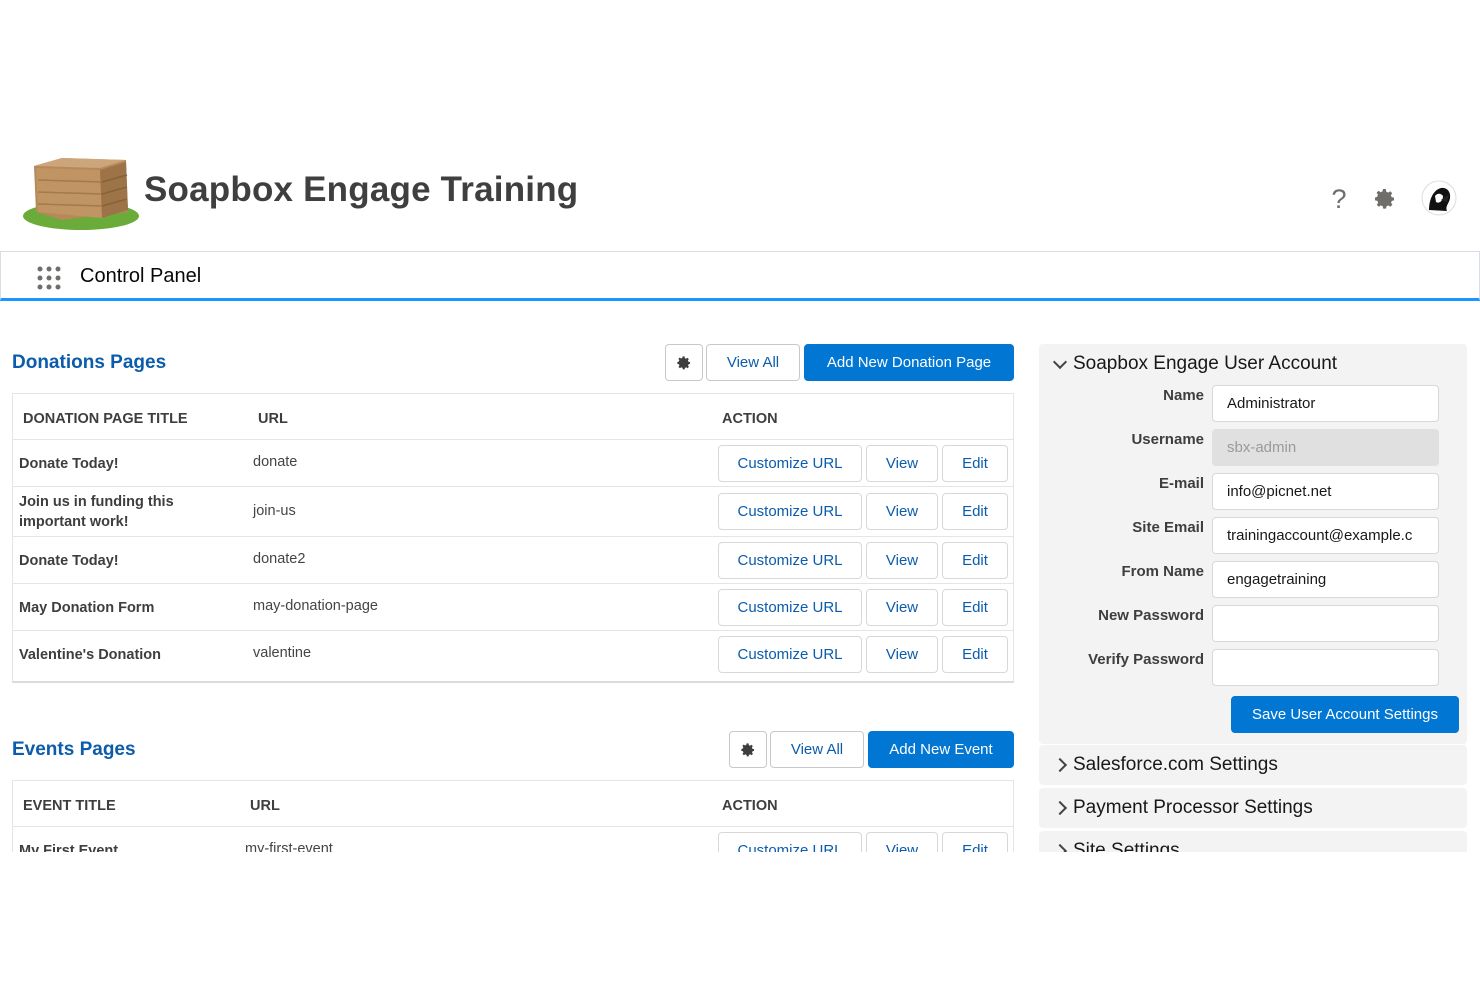 The image size is (1480, 987). Describe the element at coordinates (1181, 483) in the screenshot. I see `email-label: E-mail` at that location.